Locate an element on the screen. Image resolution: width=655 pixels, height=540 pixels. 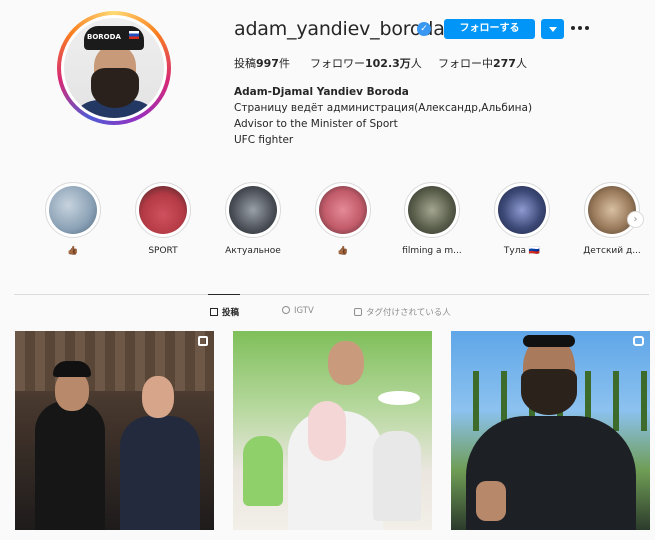
child-dress is located at coordinates (397, 476).